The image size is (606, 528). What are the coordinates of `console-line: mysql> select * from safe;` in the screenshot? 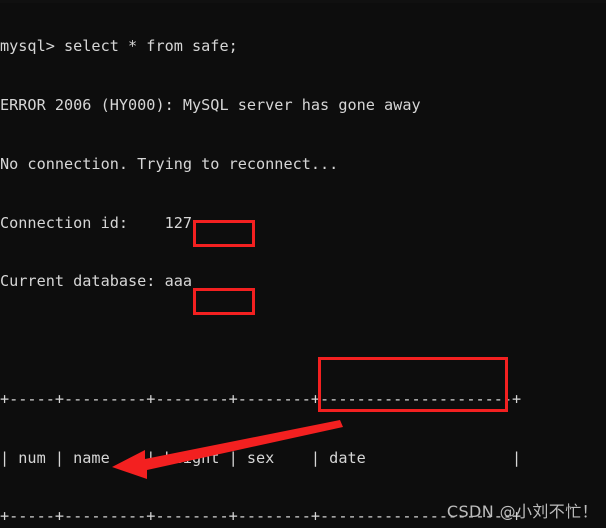 It's located at (119, 46).